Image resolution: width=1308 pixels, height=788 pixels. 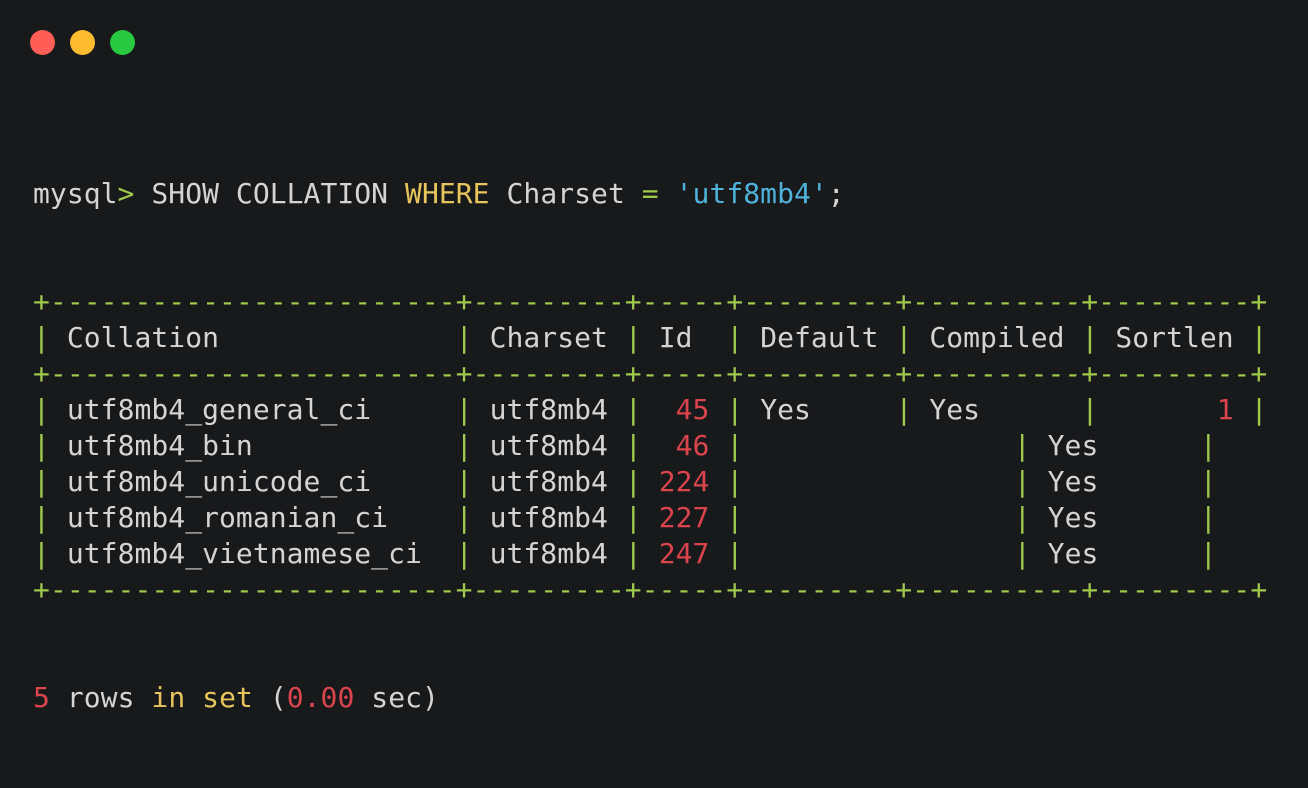 What do you see at coordinates (692, 445) in the screenshot?
I see `cell-id: 46` at bounding box center [692, 445].